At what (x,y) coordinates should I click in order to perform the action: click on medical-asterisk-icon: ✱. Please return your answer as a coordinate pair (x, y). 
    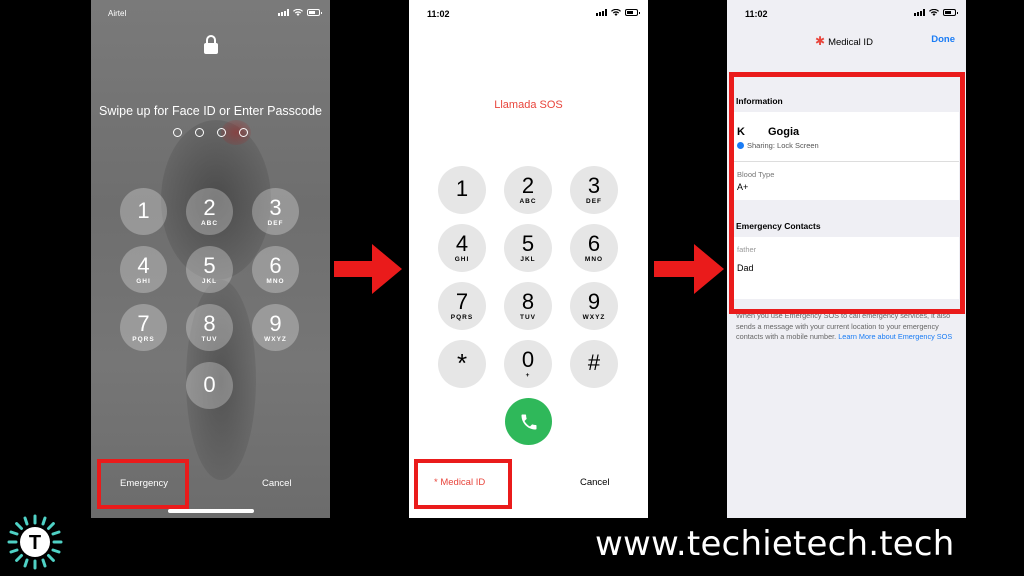
    Looking at the image, I should click on (820, 41).